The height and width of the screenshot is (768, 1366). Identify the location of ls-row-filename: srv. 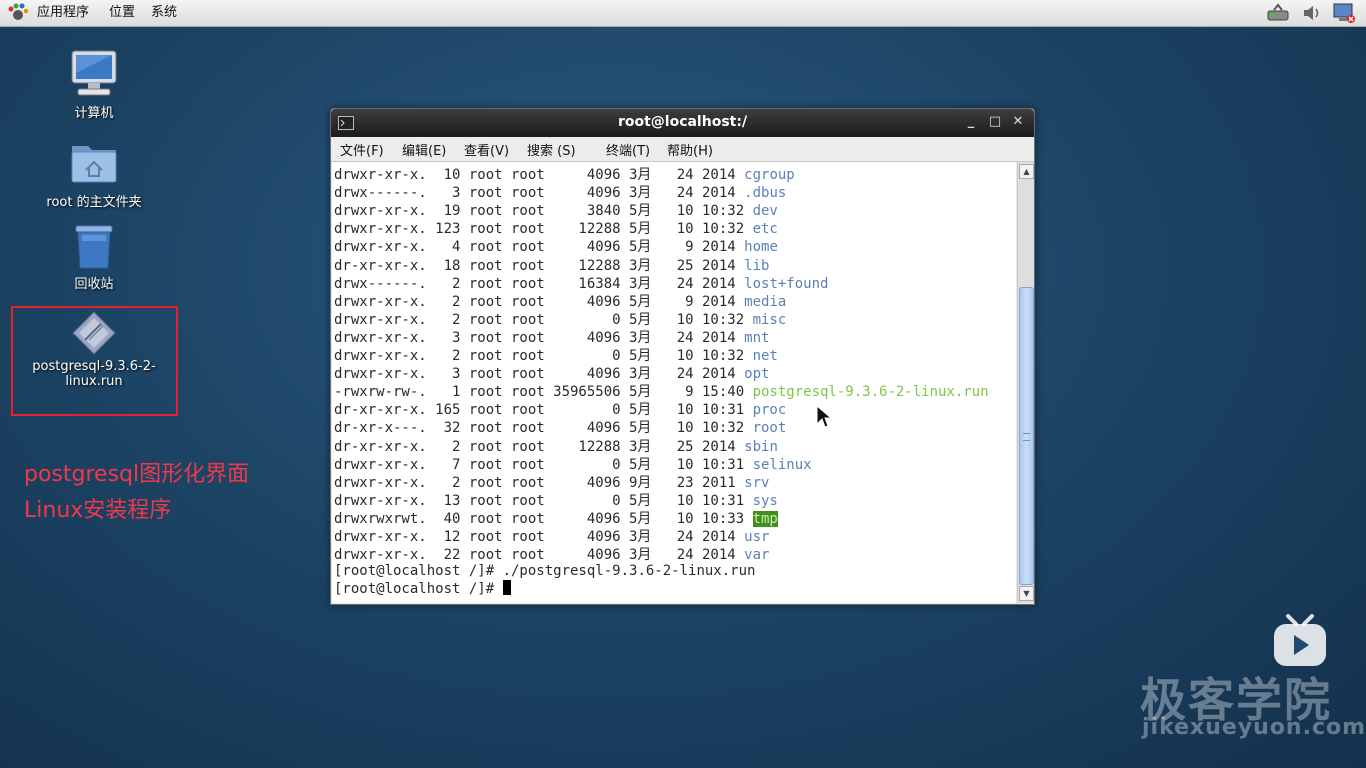
(757, 482).